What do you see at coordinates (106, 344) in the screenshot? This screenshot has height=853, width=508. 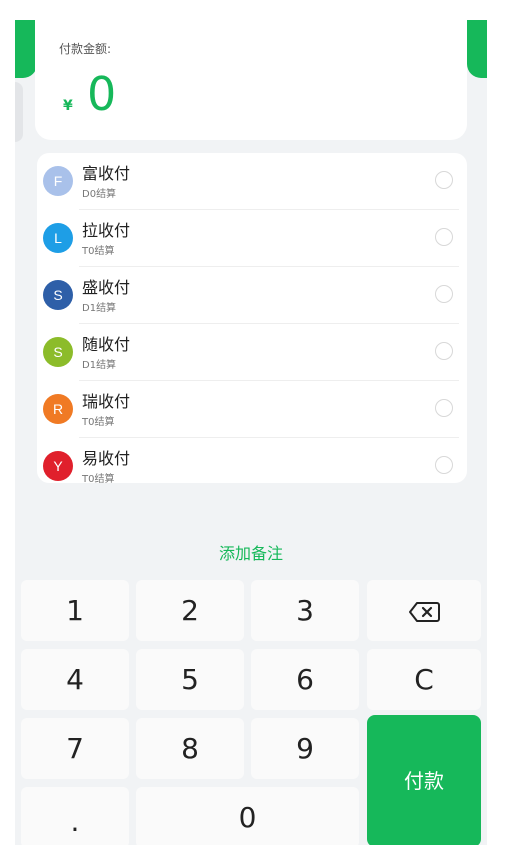 I see `channel-name: 随收付` at bounding box center [106, 344].